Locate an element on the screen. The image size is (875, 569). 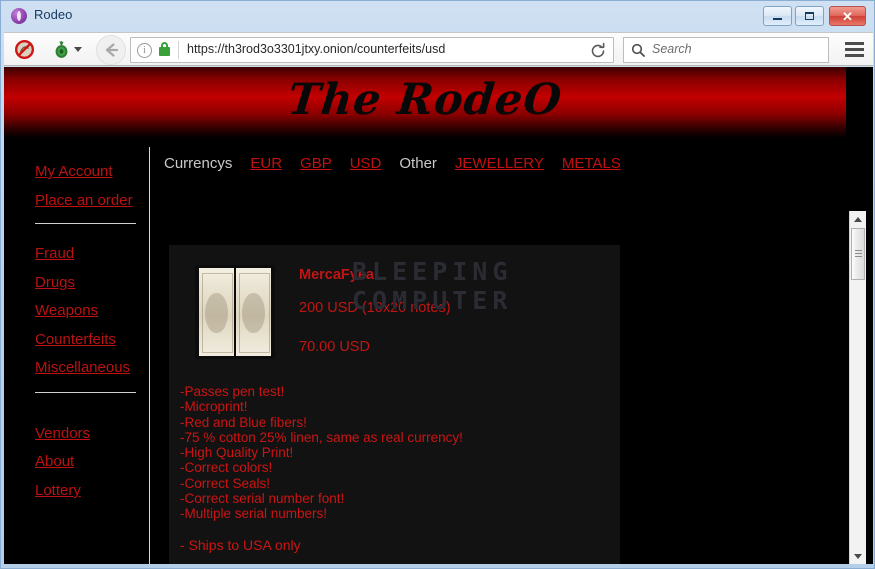
maximize-icon is located at coordinates (809, 16).